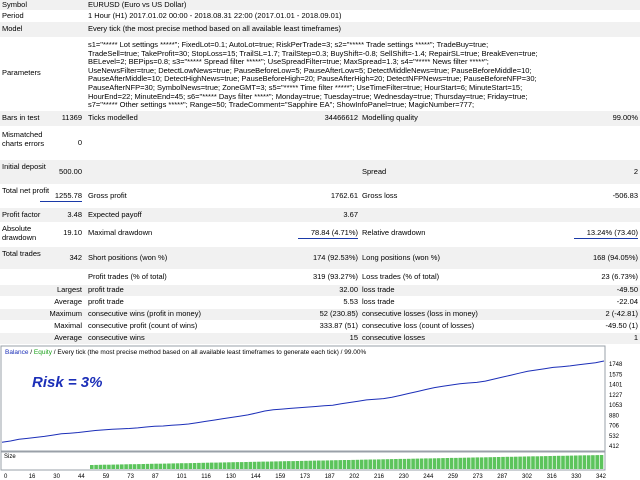  Describe the element at coordinates (74, 214) in the screenshot. I see `pf-value: 3.48` at that location.